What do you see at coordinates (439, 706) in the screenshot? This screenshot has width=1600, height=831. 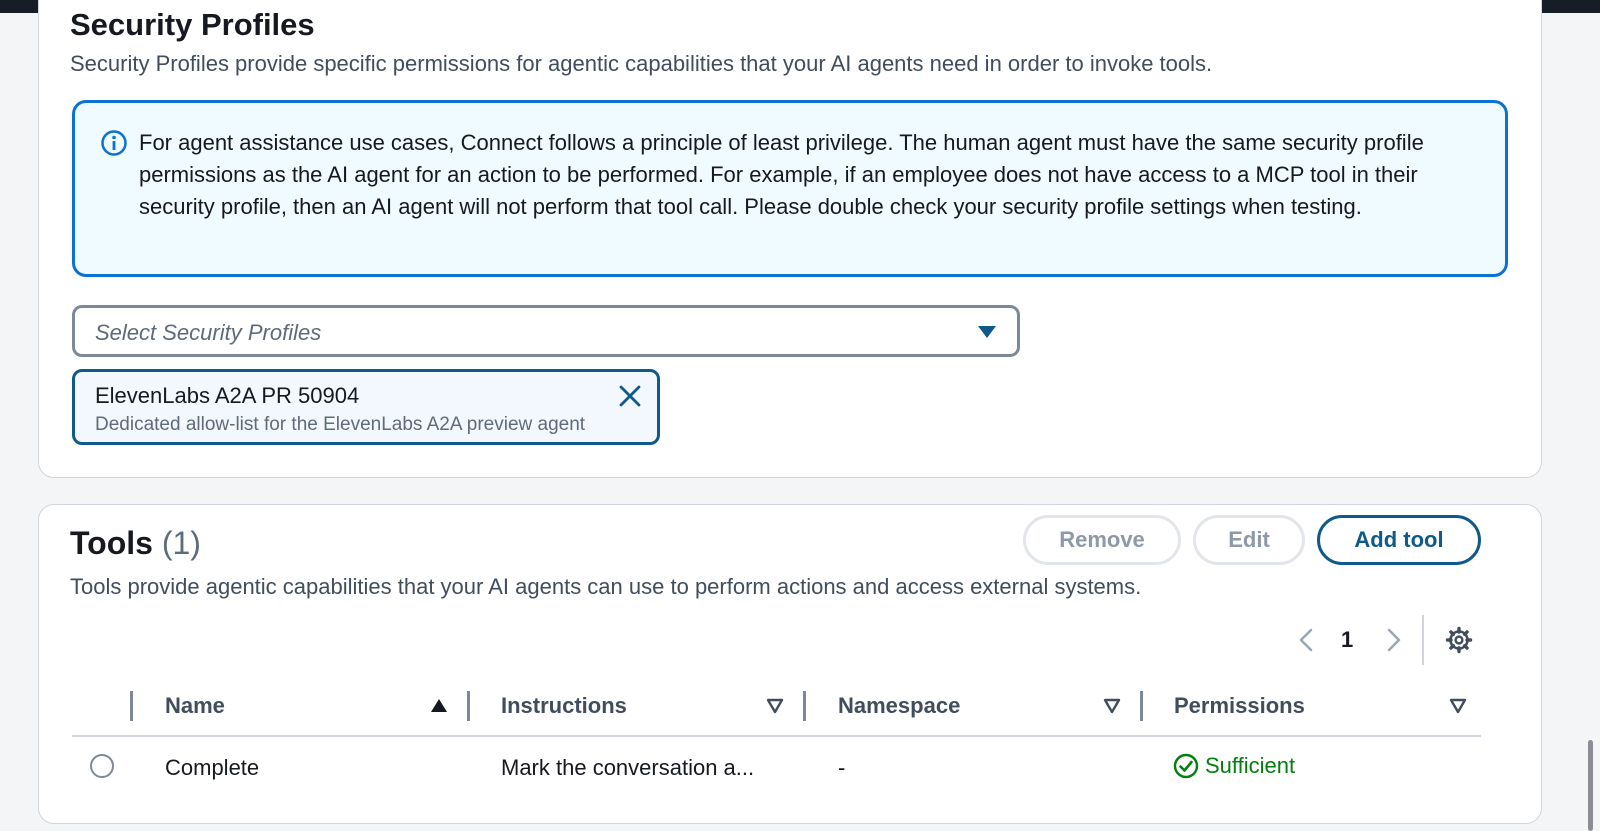 I see `sort-ascending-icon` at bounding box center [439, 706].